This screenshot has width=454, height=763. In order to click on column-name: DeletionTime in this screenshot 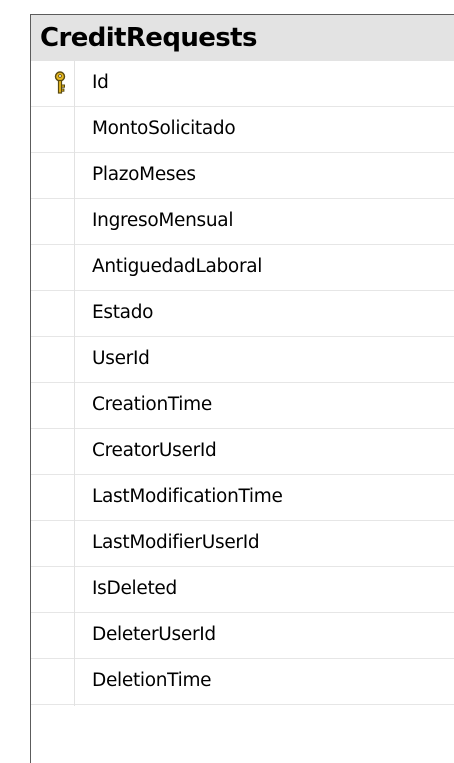, I will do `click(152, 680)`.